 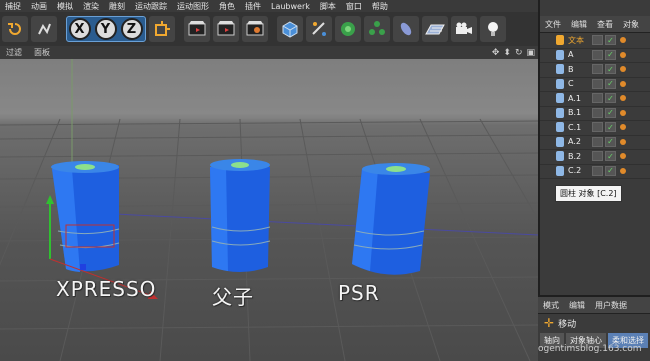 I want to click on viewport-menu-panel: 面板, so click(x=42, y=52).